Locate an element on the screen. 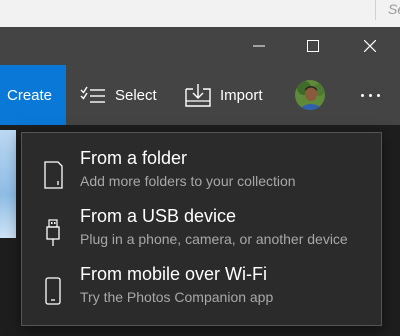 The width and height of the screenshot is (400, 336). maximize-icon is located at coordinates (313, 46).